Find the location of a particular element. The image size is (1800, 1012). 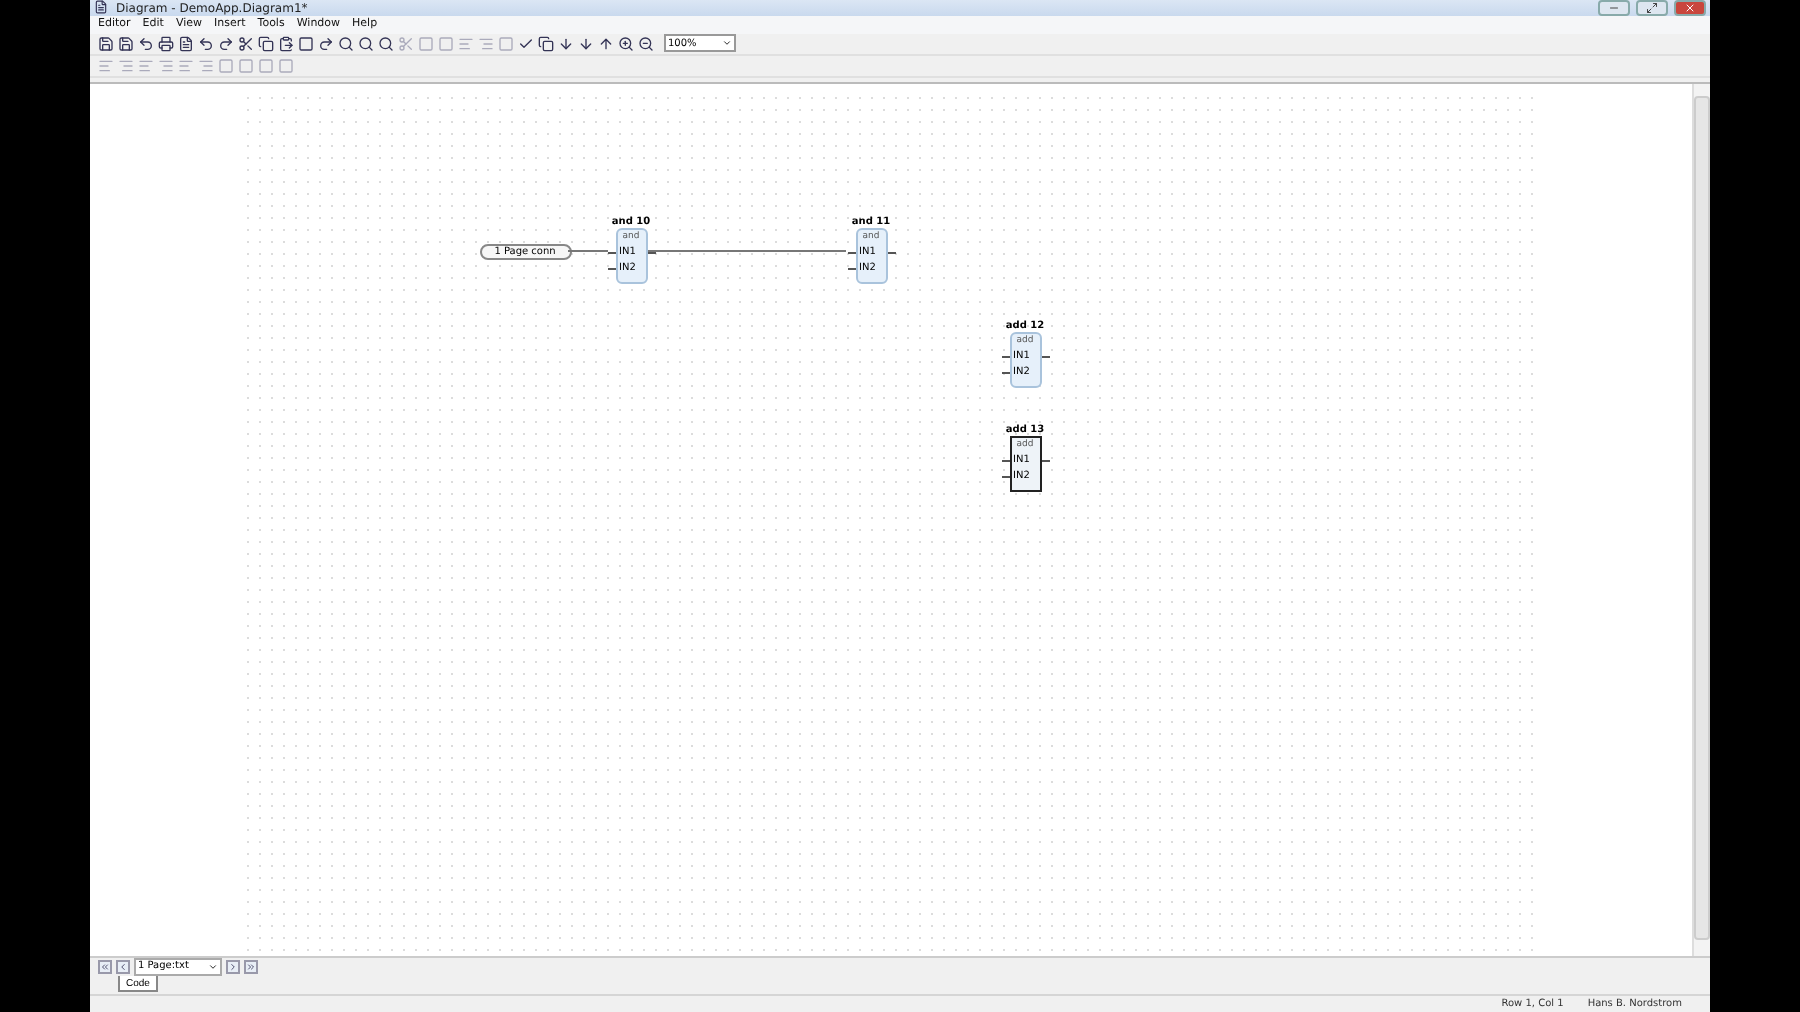

chevron-left-icon is located at coordinates (123, 966).